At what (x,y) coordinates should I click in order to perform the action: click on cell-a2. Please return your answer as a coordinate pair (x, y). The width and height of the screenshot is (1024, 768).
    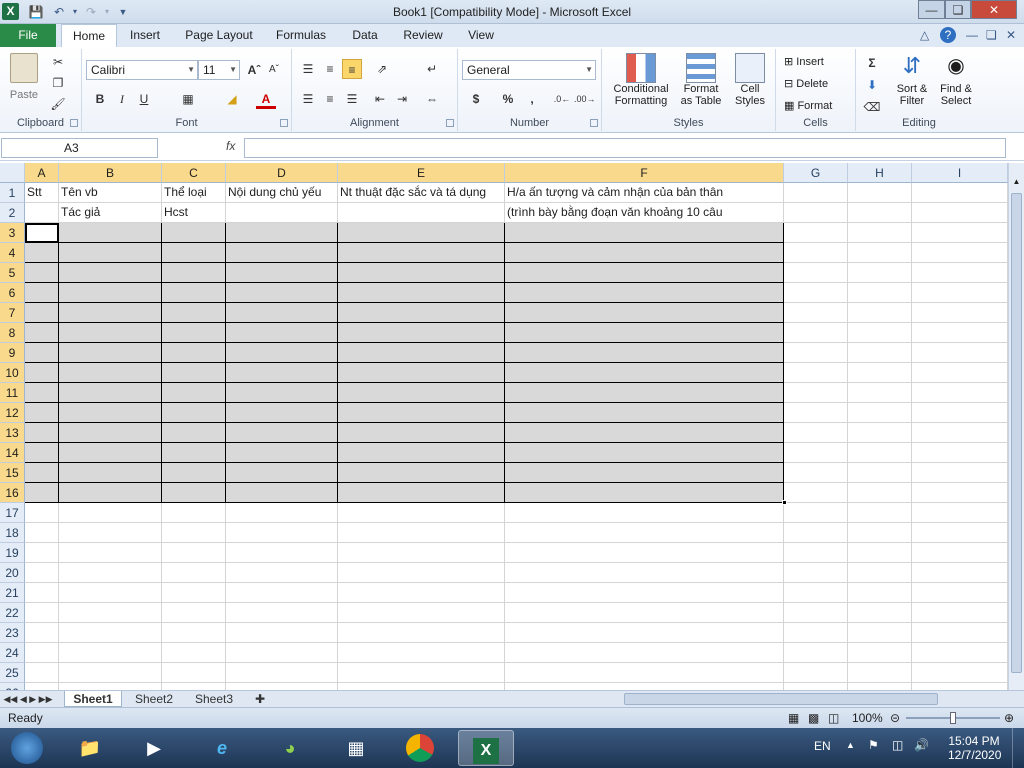
    Looking at the image, I should click on (42, 213).